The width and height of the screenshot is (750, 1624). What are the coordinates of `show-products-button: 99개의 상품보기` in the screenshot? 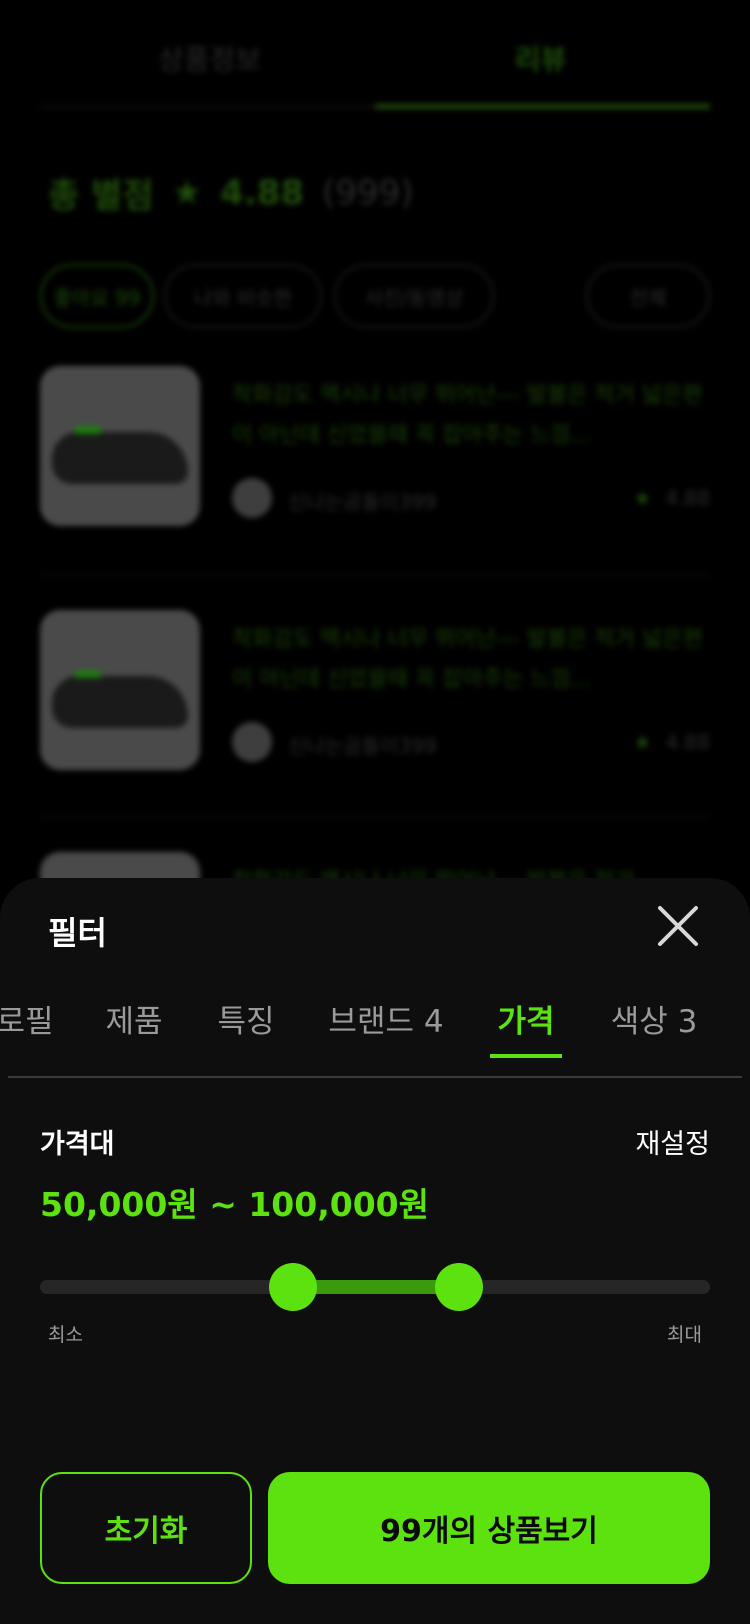 It's located at (489, 1528).